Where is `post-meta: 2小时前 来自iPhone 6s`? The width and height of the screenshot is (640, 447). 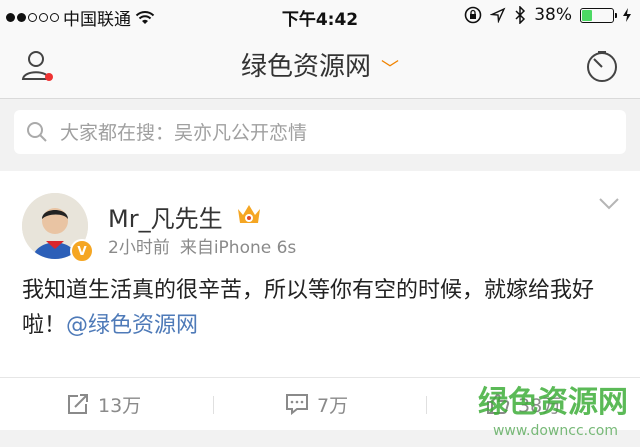
post-meta: 2小时前 来自iPhone 6s is located at coordinates (202, 245).